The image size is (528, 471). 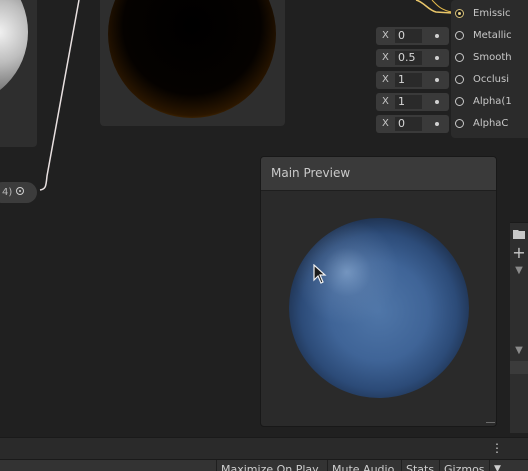 I want to click on input-field-alpha-clip: X 0, so click(x=412, y=124).